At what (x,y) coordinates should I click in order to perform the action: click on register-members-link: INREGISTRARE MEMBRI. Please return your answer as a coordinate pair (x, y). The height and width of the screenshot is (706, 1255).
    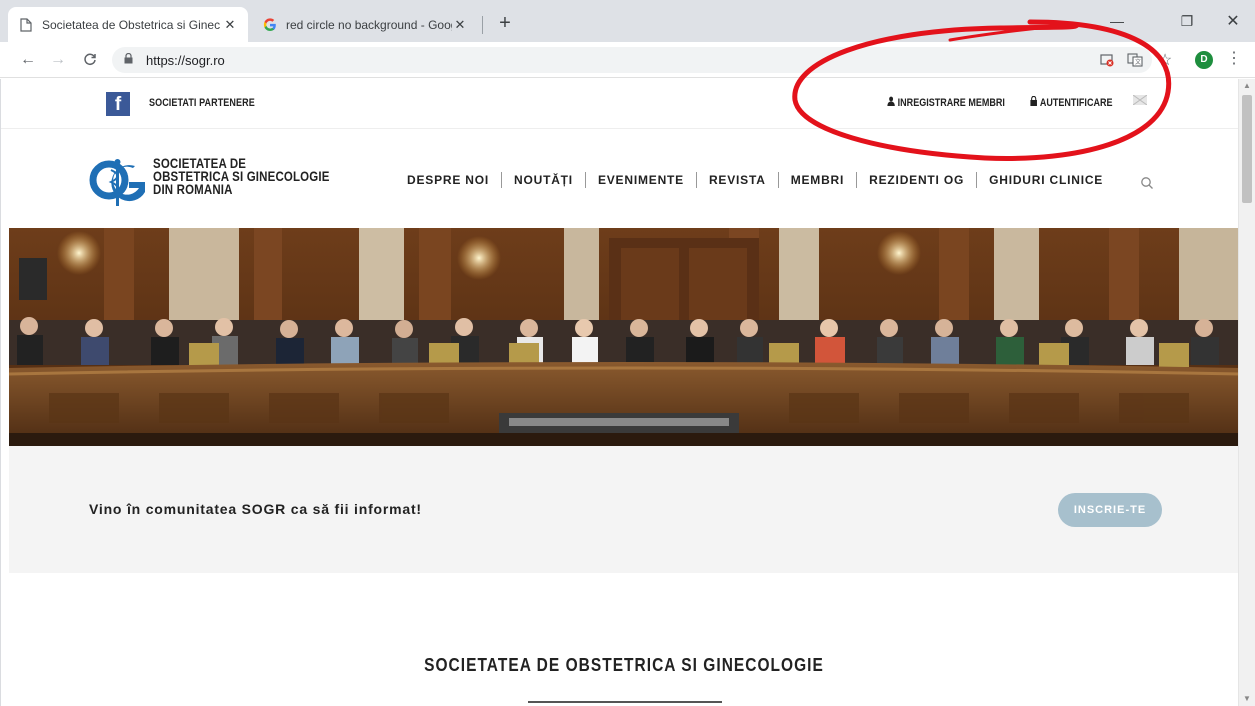
    Looking at the image, I should click on (946, 102).